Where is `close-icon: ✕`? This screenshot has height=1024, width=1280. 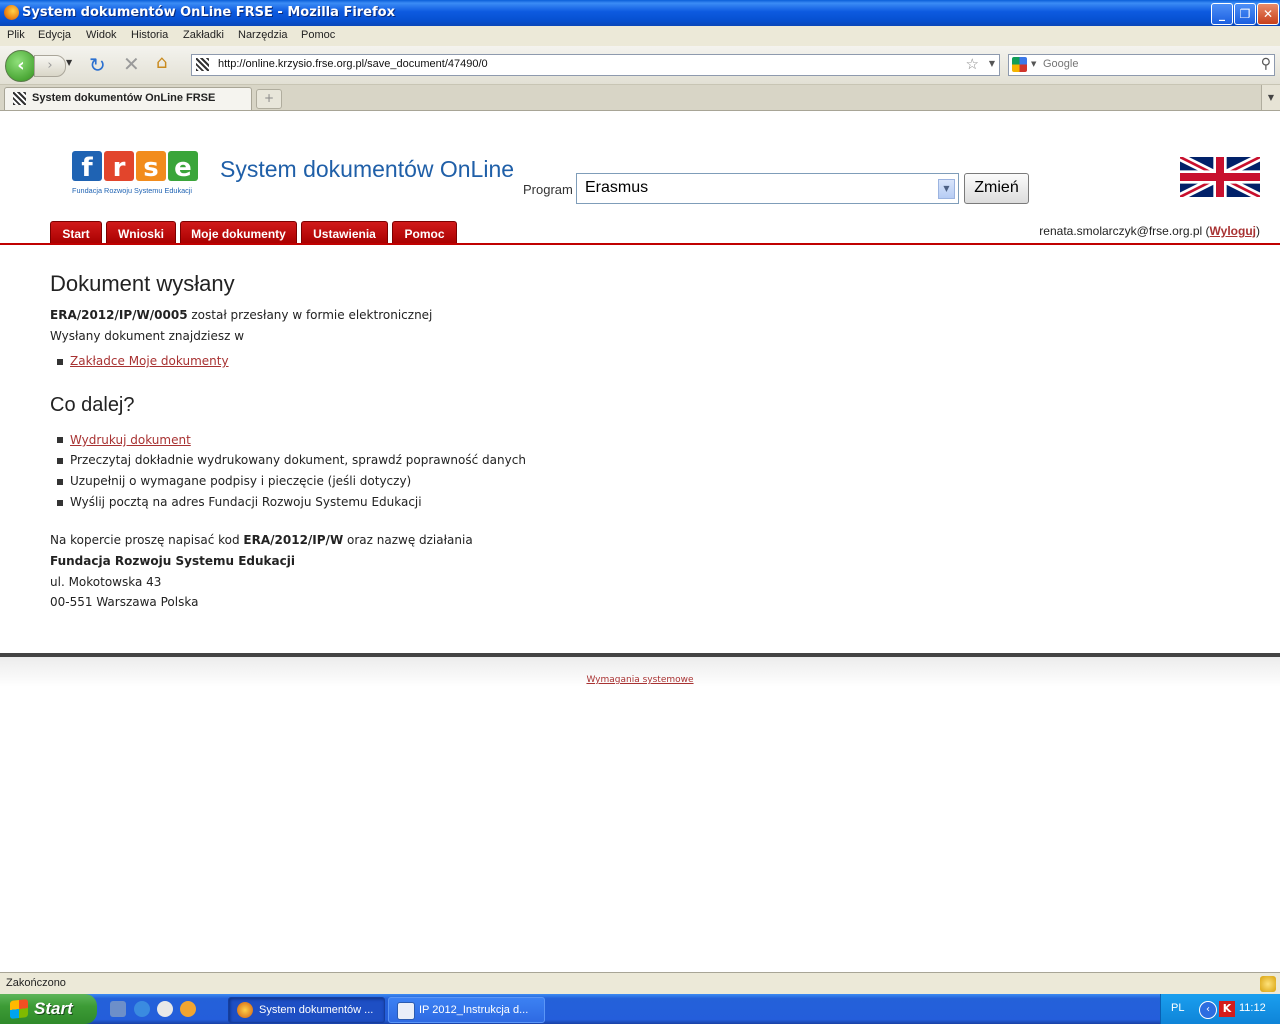 close-icon: ✕ is located at coordinates (1268, 14).